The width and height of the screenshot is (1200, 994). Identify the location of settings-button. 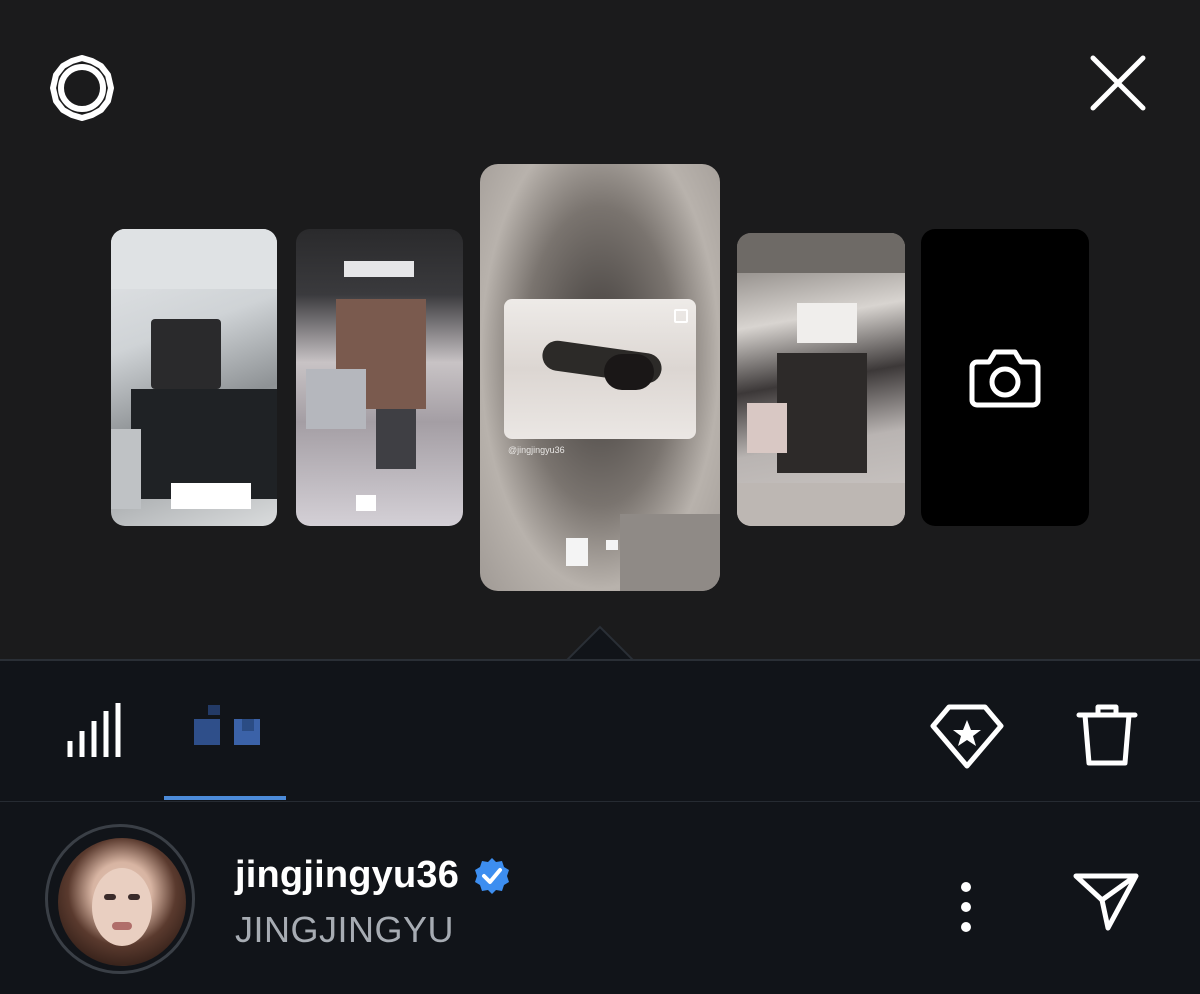
(82, 88).